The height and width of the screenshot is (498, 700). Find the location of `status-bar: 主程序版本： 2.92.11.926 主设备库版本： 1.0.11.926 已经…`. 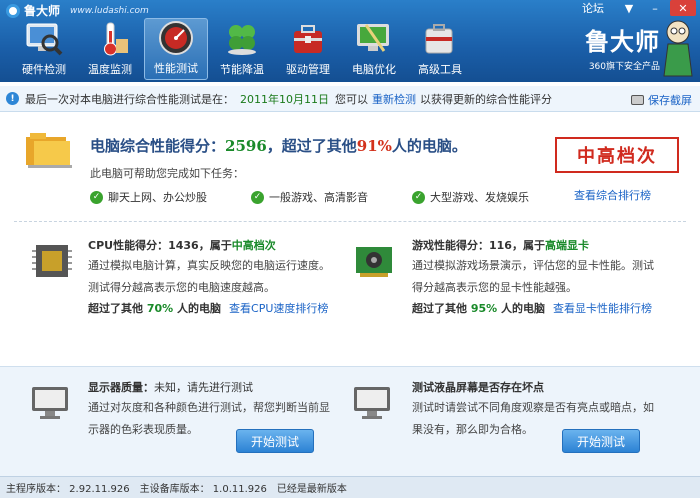

status-bar: 主程序版本： 2.92.11.926 主设备库版本： 1.0.11.926 已经… is located at coordinates (350, 487).